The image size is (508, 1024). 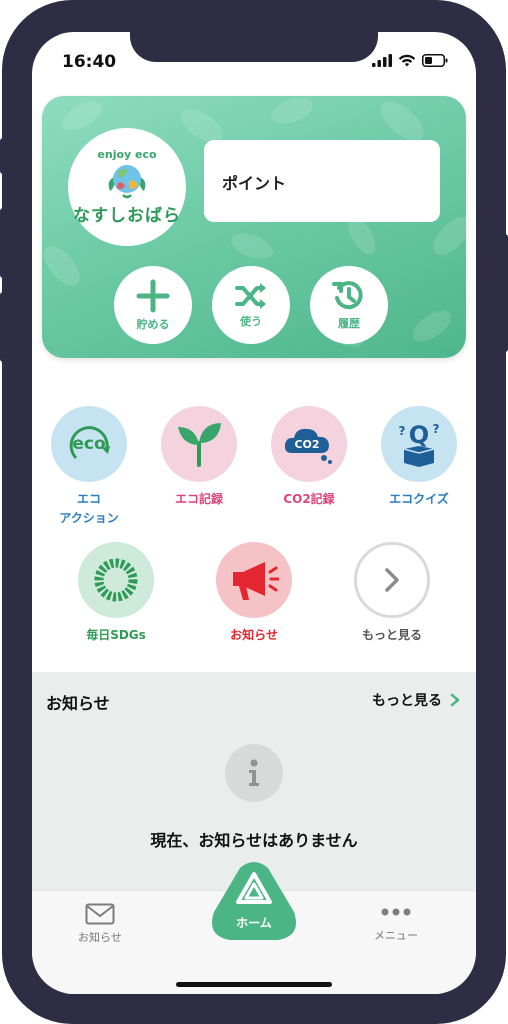 I want to click on cellular-signal-icon, so click(x=382, y=60).